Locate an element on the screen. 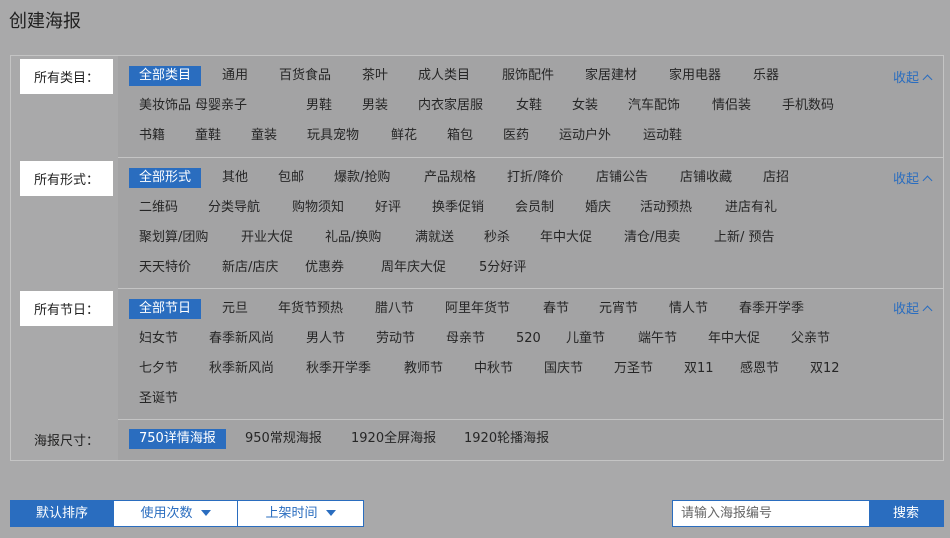 This screenshot has width=950, height=538. category-tag: 男鞋 is located at coordinates (319, 106).